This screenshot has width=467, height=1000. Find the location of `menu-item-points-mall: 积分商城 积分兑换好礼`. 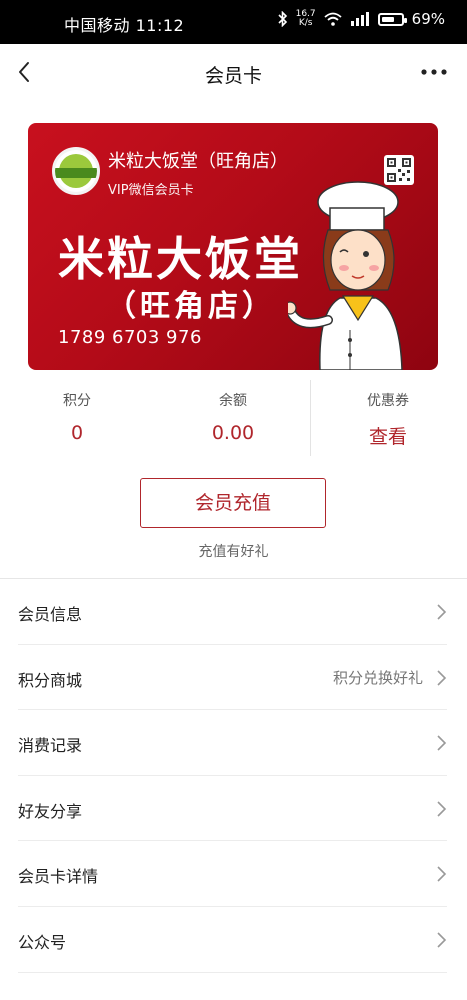

menu-item-points-mall: 积分商城 积分兑换好礼 is located at coordinates (232, 678).